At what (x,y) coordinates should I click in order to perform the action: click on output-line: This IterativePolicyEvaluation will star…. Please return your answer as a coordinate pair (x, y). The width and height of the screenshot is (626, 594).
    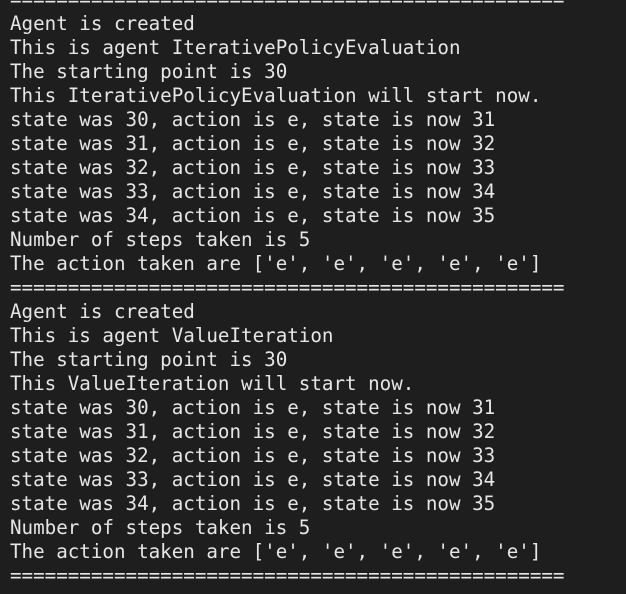
    Looking at the image, I should click on (276, 95).